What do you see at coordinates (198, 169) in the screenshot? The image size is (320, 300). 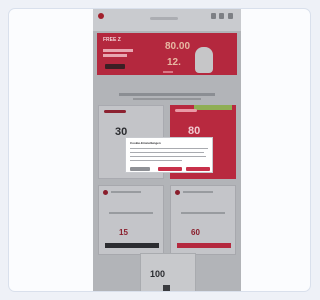 I see `accept-button` at bounding box center [198, 169].